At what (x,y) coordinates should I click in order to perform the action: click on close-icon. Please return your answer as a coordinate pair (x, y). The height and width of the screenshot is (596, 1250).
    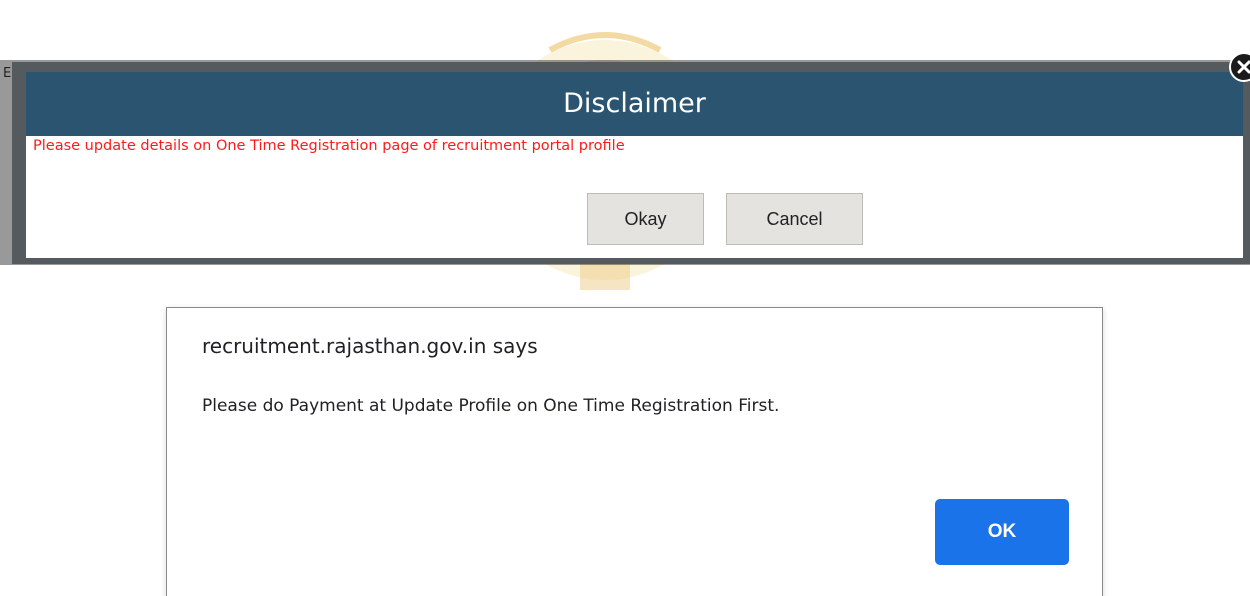
    Looking at the image, I should click on (1239, 67).